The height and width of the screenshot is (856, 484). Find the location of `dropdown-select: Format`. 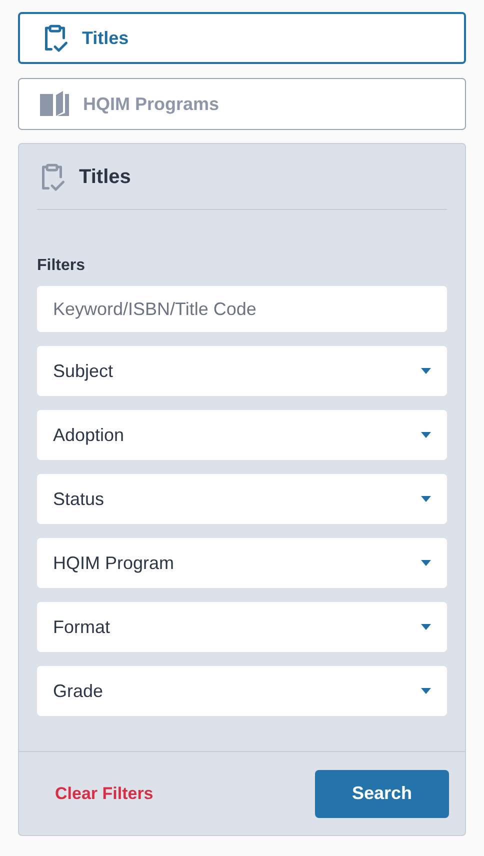

dropdown-select: Format is located at coordinates (242, 627).